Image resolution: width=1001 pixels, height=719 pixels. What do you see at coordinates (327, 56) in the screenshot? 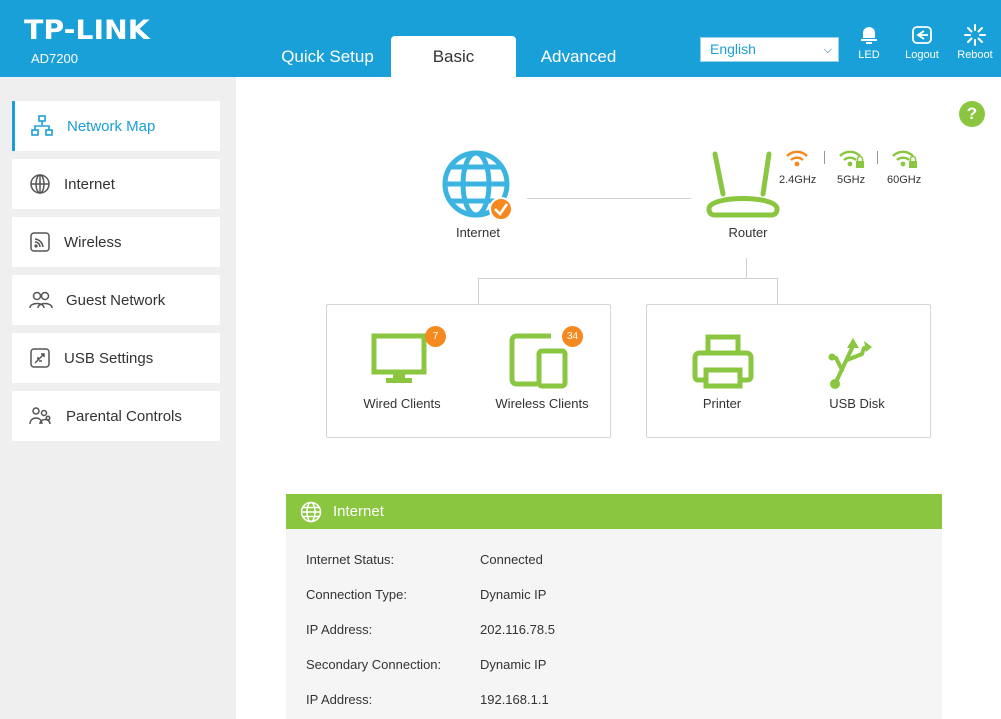
I see `tab-quick-setup: Quick Setup` at bounding box center [327, 56].